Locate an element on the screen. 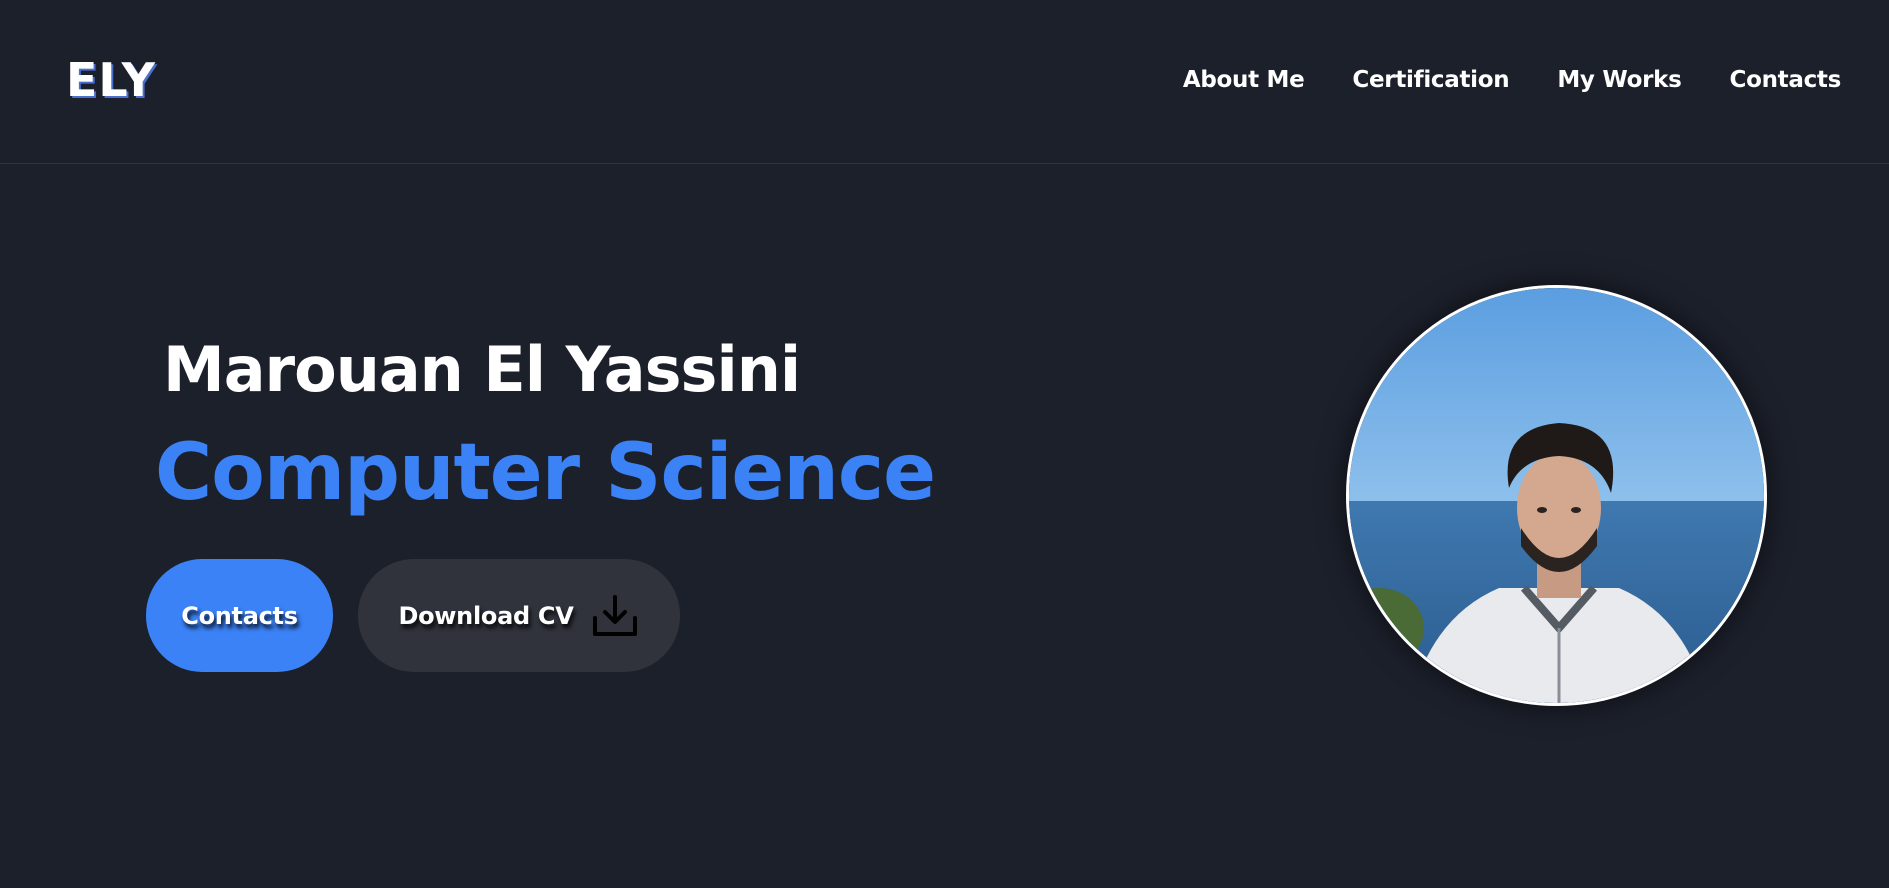 This screenshot has width=1889, height=888. site-logo: ELY is located at coordinates (111, 80).